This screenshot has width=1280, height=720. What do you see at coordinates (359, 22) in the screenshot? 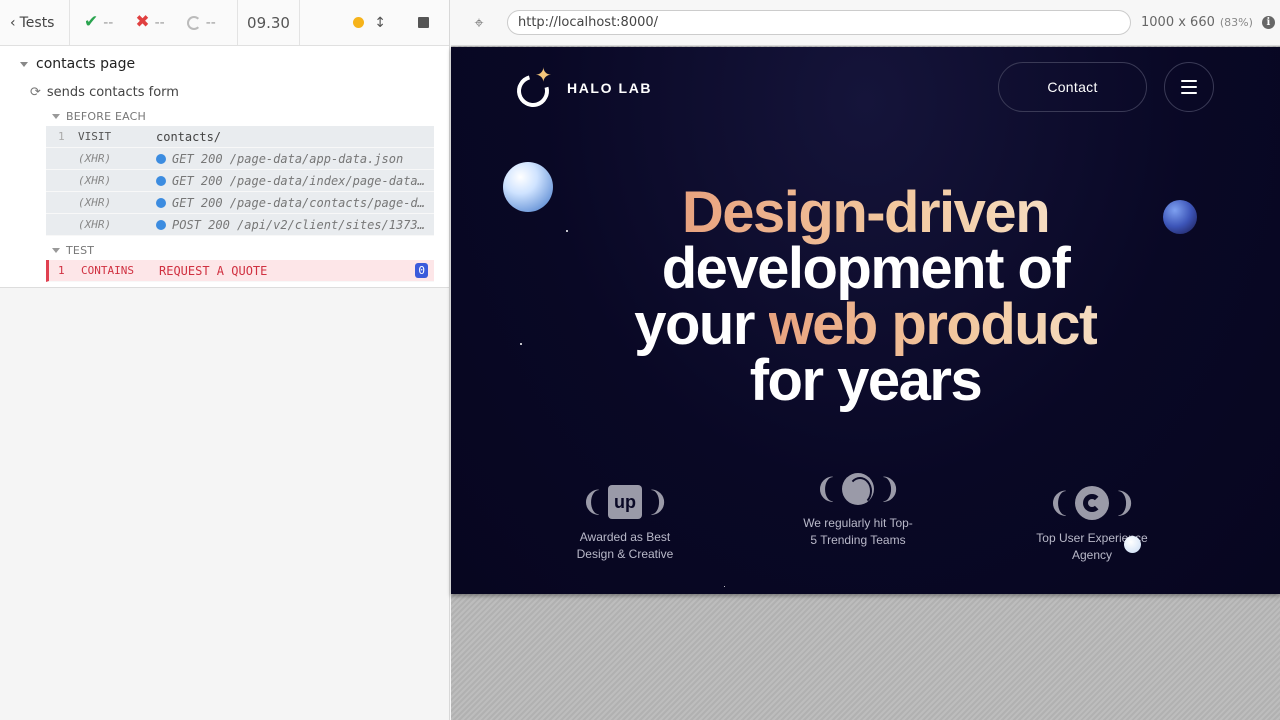
I see `running-indicator-icon` at bounding box center [359, 22].